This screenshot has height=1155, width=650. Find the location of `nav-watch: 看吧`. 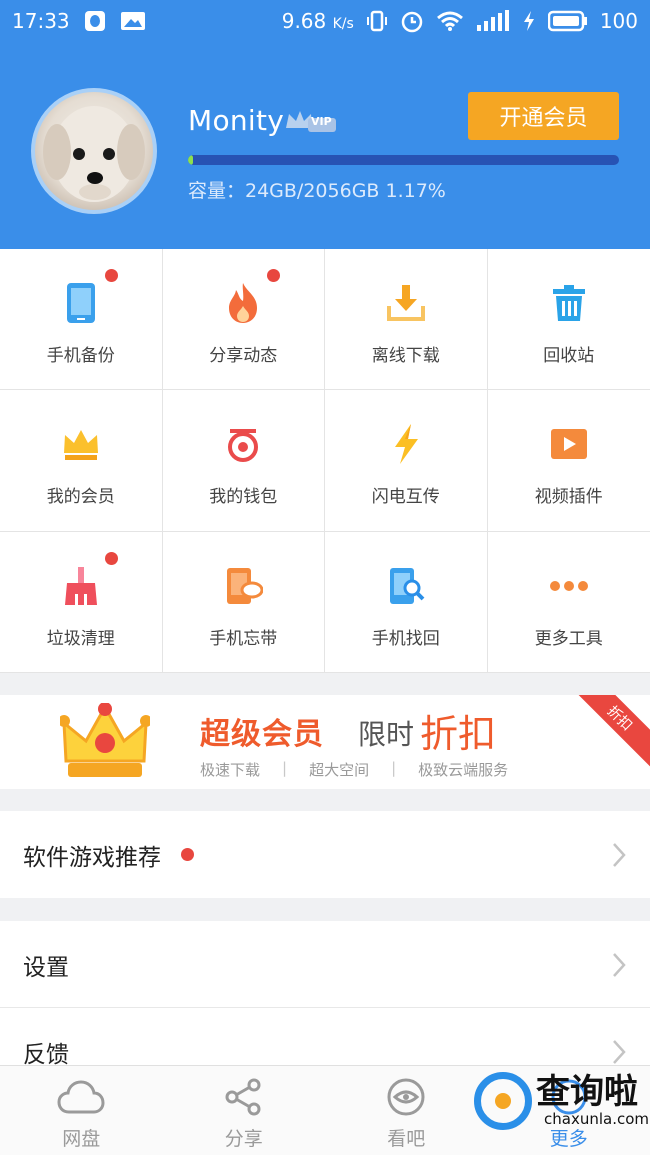

nav-watch: 看吧 is located at coordinates (406, 1110).